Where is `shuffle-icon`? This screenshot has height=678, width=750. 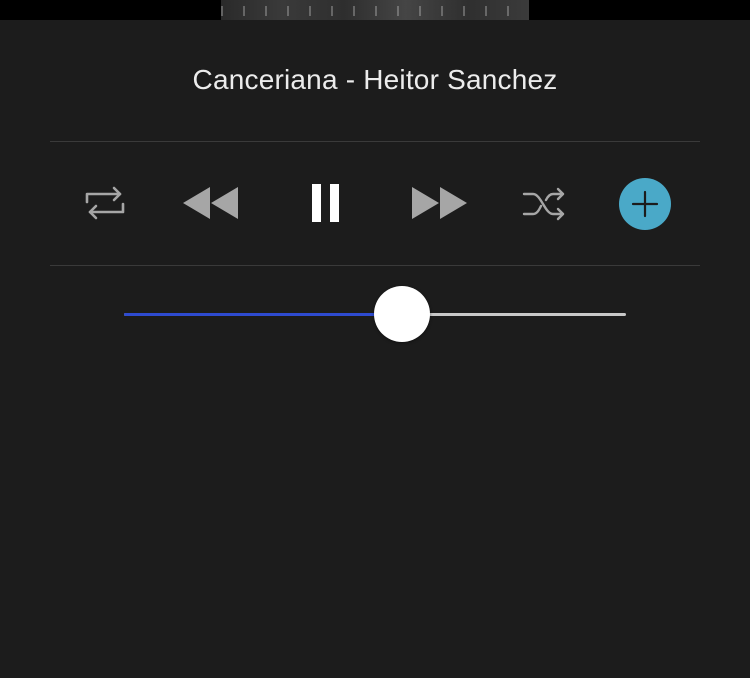 shuffle-icon is located at coordinates (543, 204).